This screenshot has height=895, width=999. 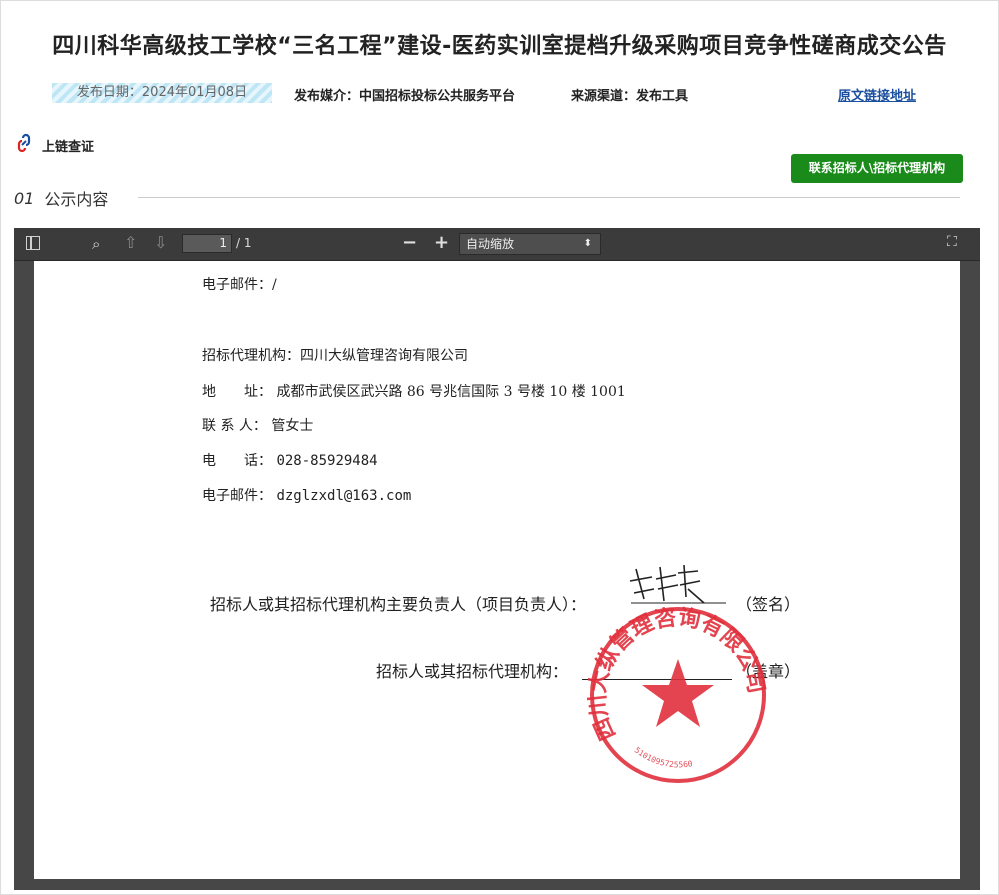 I want to click on phone-label: 电 话：, so click(x=237, y=461).